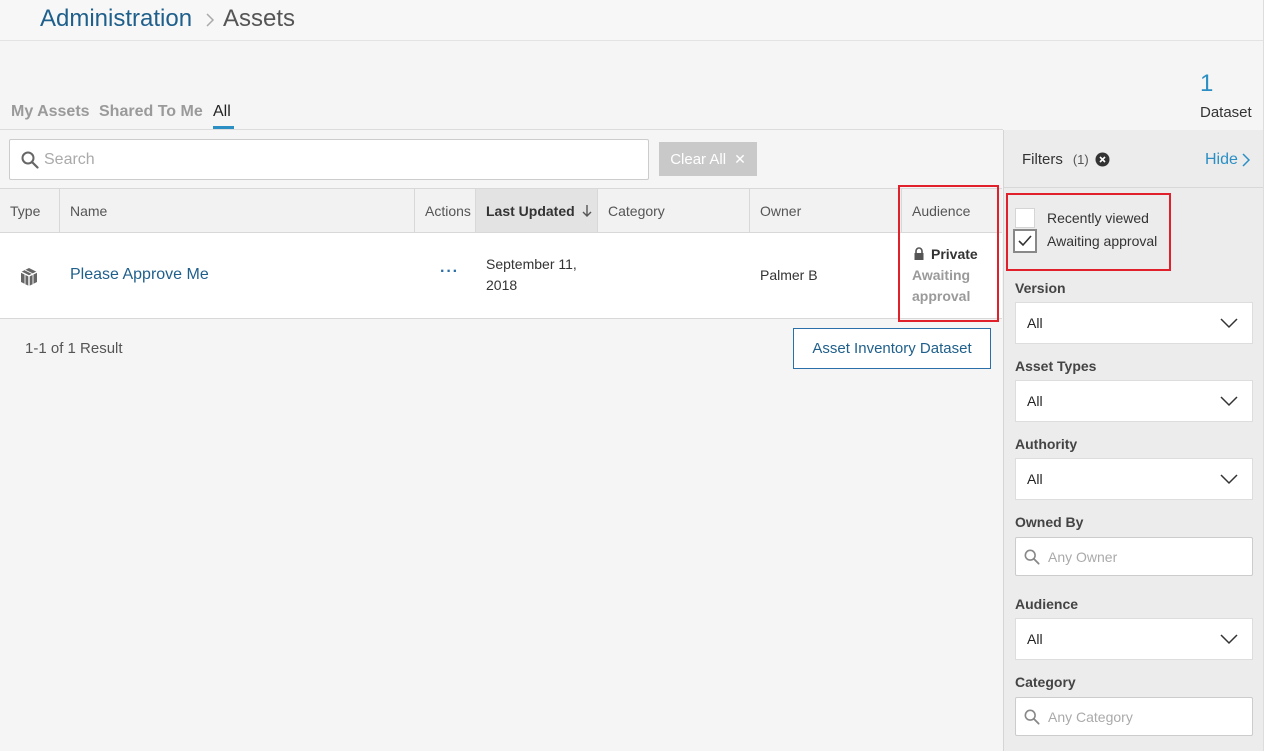 This screenshot has width=1267, height=751. What do you see at coordinates (1046, 444) in the screenshot?
I see `authority-filter-label: Authority` at bounding box center [1046, 444].